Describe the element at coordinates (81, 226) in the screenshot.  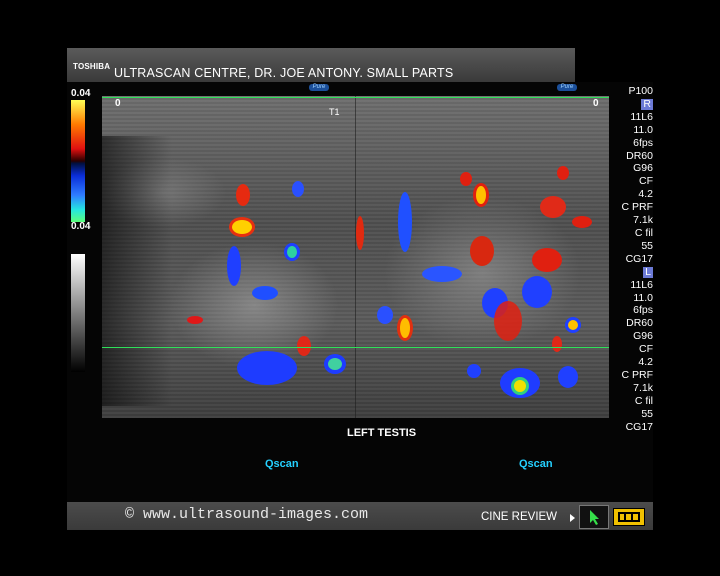
I see `velocity-scale-bottom: 0.04` at that location.